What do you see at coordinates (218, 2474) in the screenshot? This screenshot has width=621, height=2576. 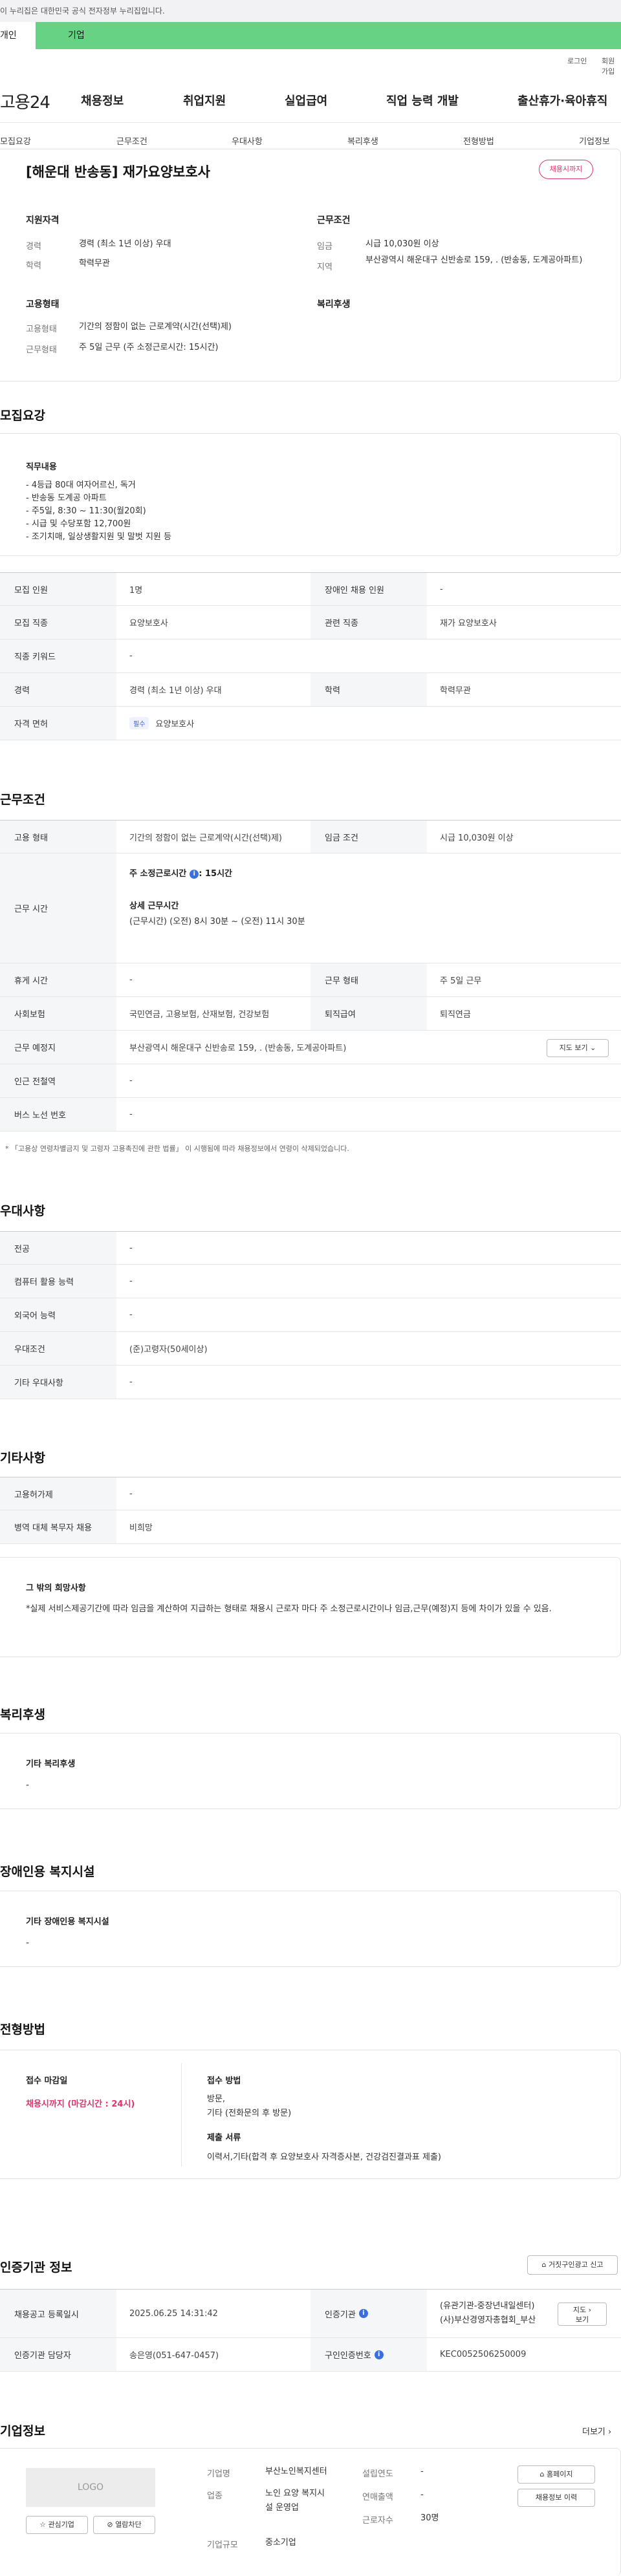 I see `company-name-label: 기업명` at bounding box center [218, 2474].